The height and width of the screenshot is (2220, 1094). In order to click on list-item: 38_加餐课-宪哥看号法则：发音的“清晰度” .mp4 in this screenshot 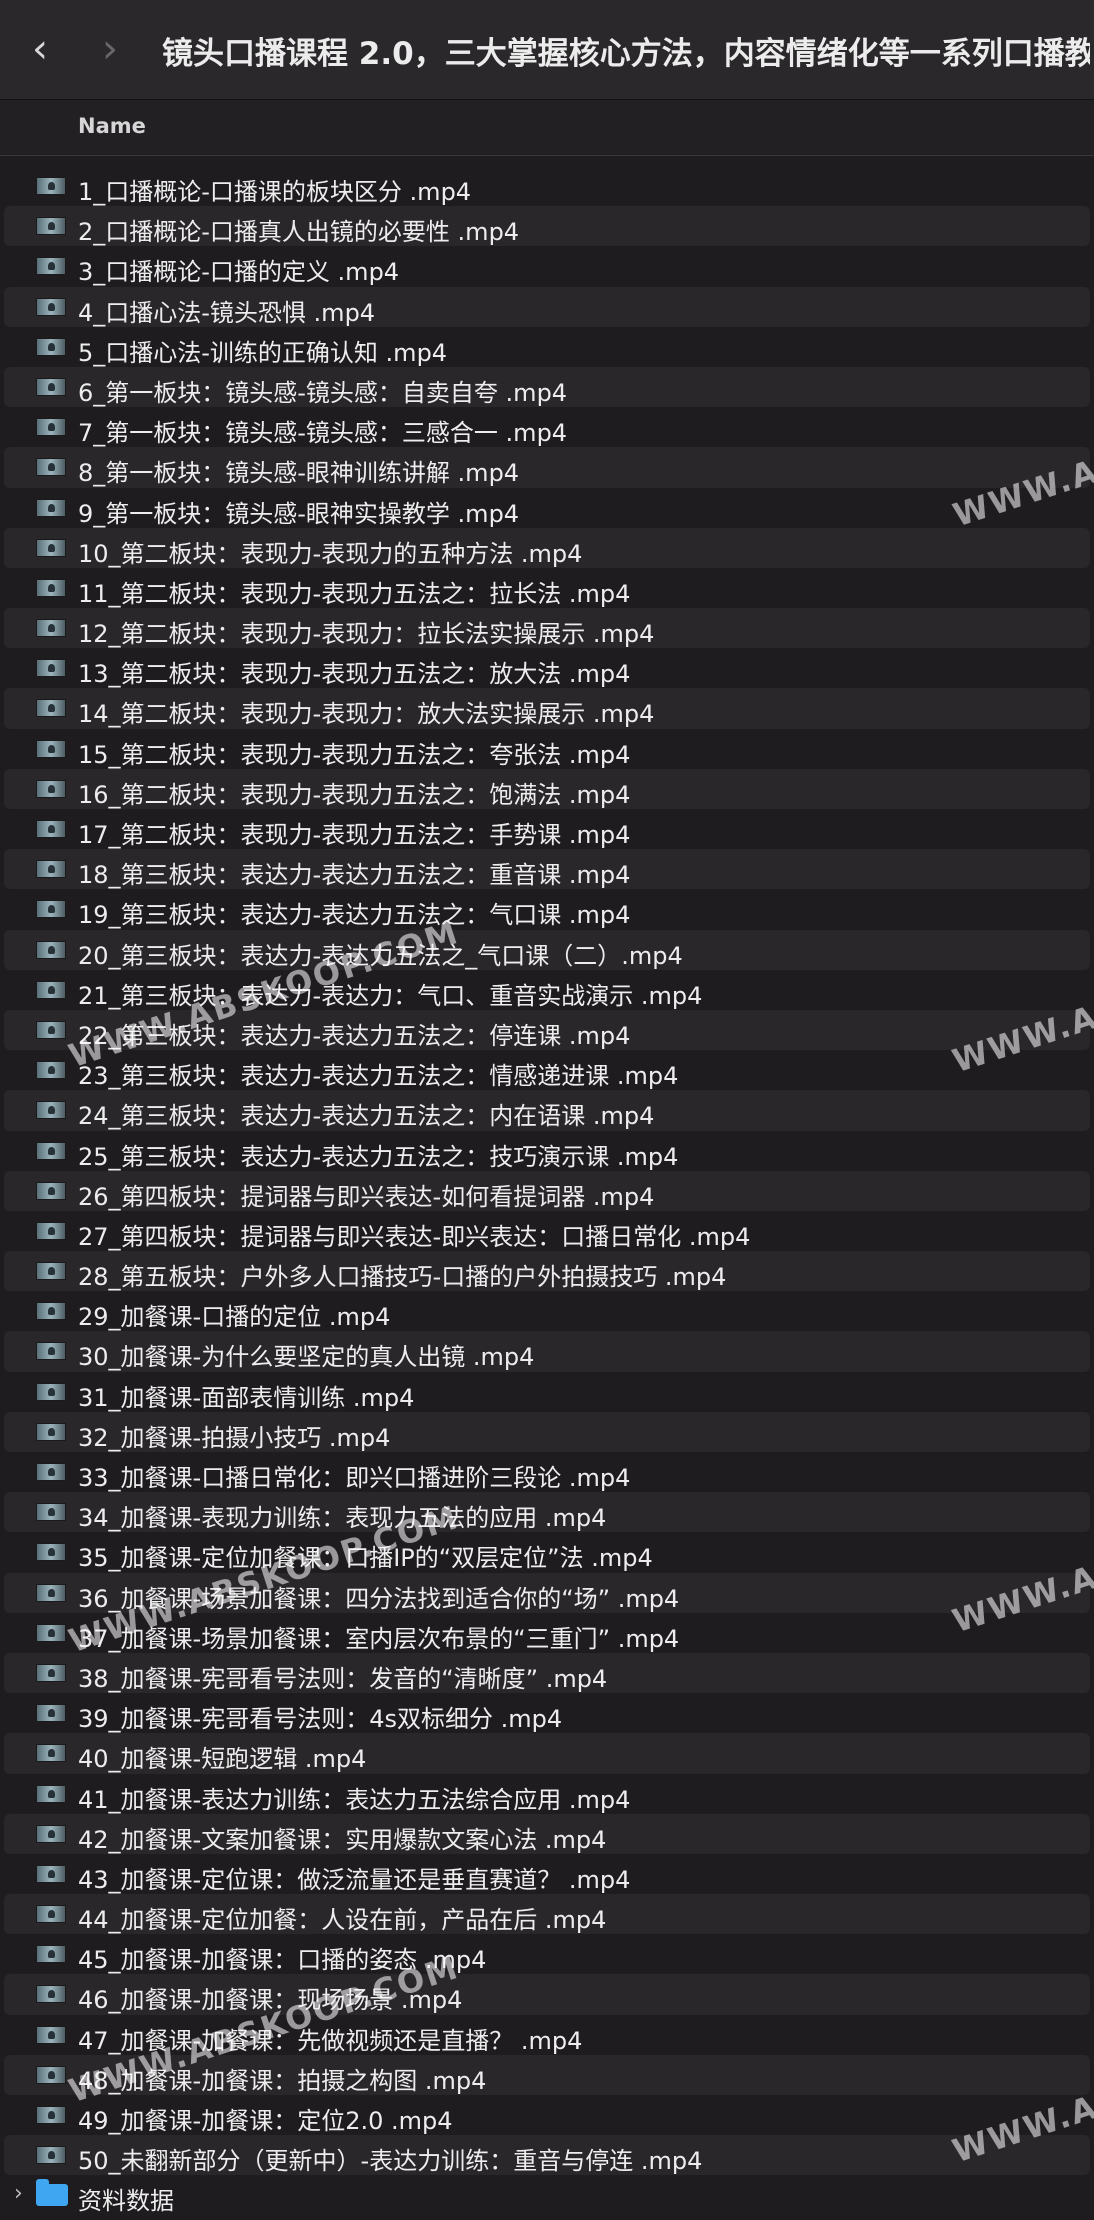, I will do `click(547, 1673)`.